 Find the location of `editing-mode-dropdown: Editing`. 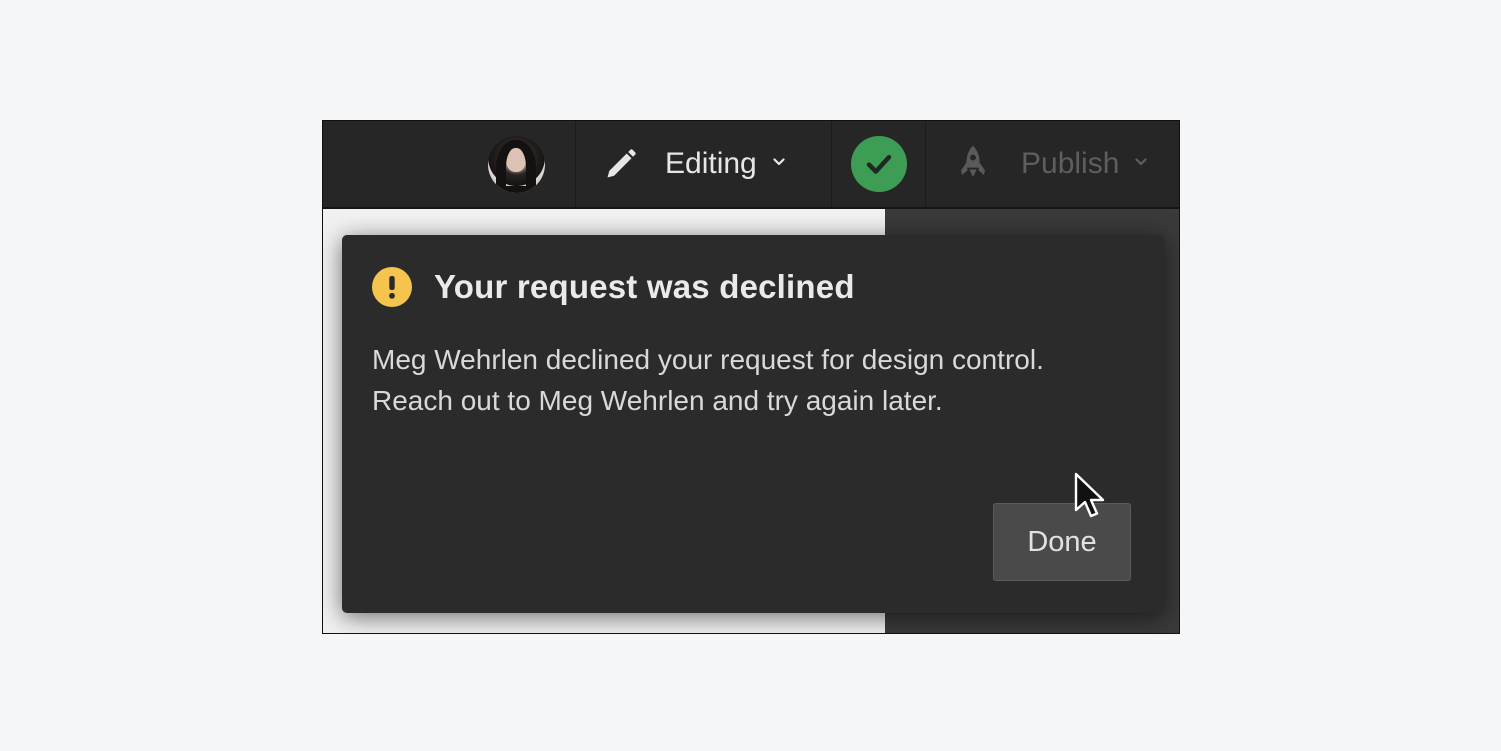

editing-mode-dropdown: Editing is located at coordinates (702, 164).